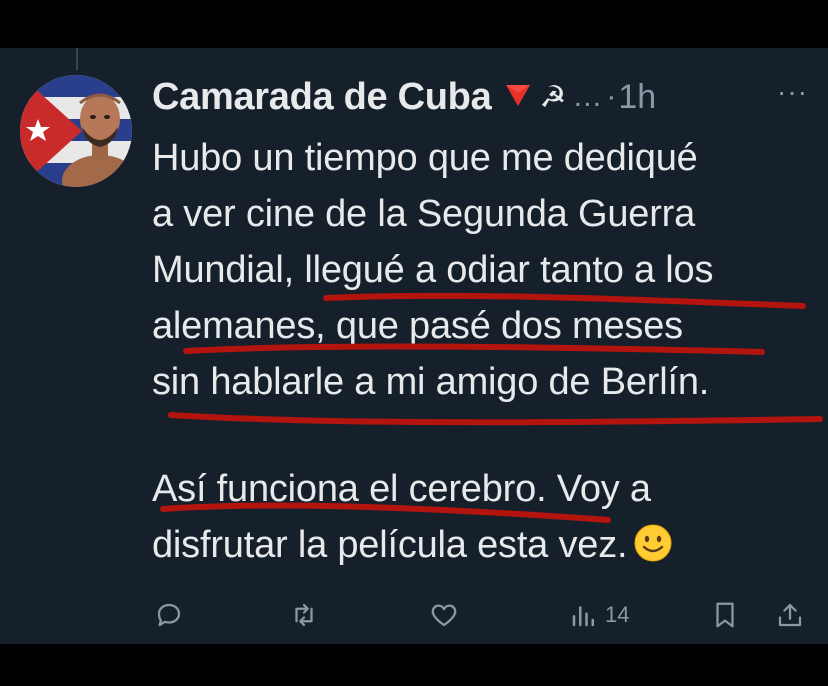 Image resolution: width=828 pixels, height=686 pixels. I want to click on reply-icon, so click(169, 615).